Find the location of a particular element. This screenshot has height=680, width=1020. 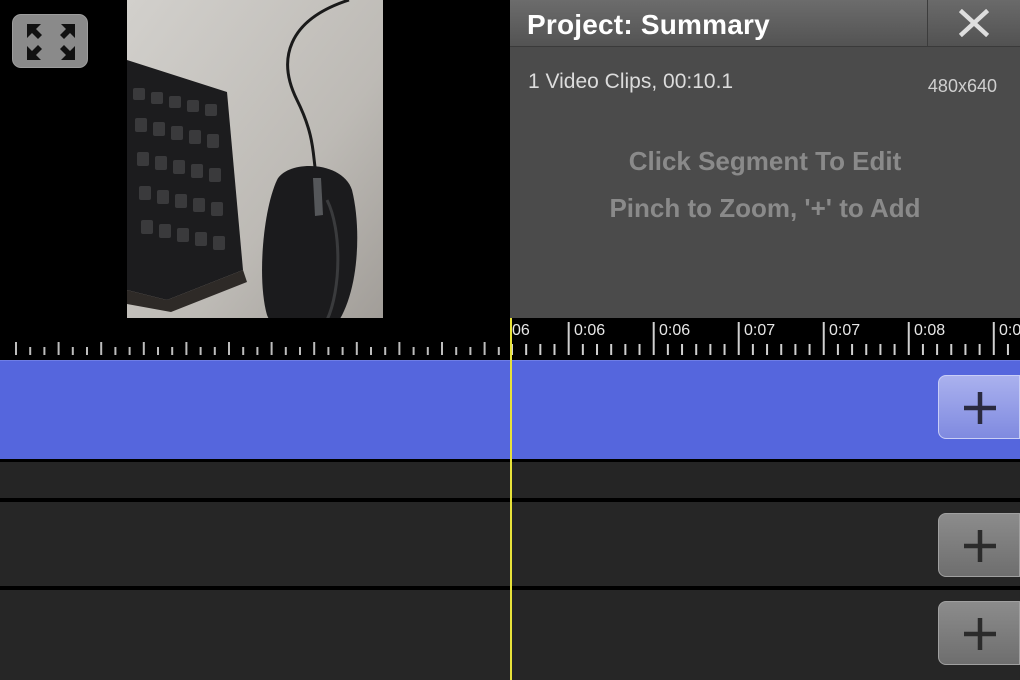

video-frame is located at coordinates (255, 170).